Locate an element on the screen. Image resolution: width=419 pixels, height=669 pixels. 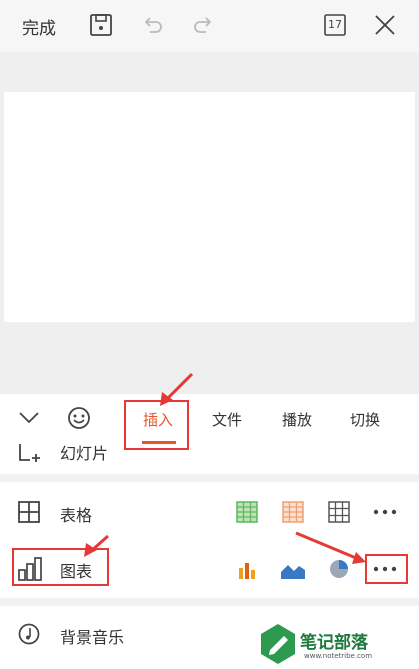
arrow-to-more-button is located at coordinates (330, 547).